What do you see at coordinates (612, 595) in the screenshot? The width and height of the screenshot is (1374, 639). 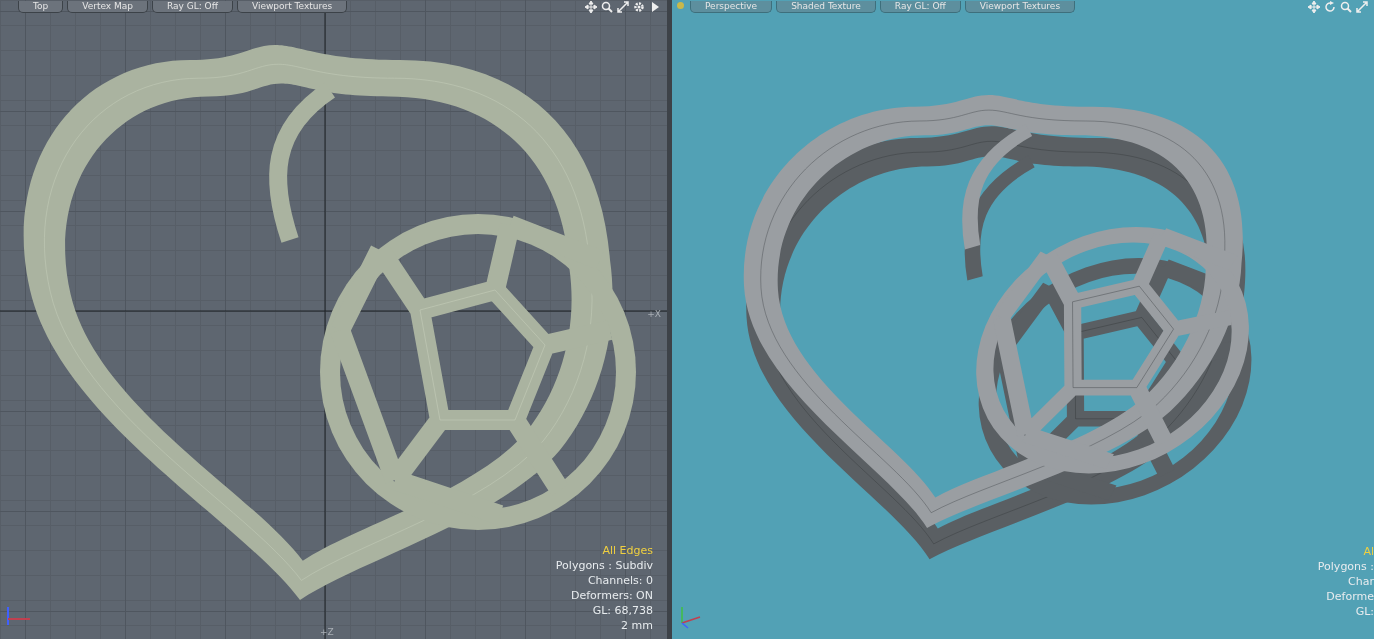 I see `info-line: Deformers: ON` at bounding box center [612, 595].